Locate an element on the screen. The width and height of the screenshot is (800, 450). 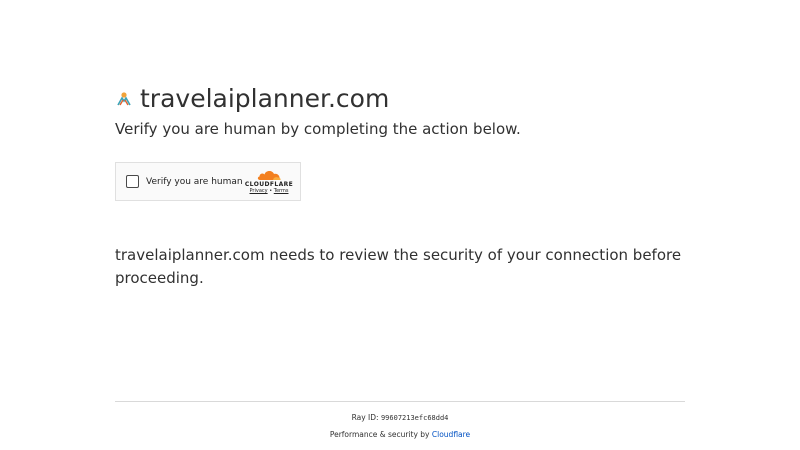
verify-checkbox-label: Verify you are human is located at coordinates (194, 182).